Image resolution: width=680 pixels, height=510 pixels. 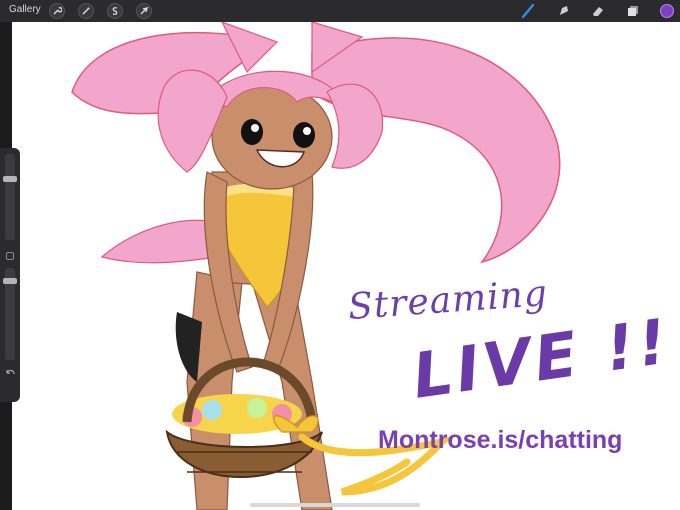 What do you see at coordinates (25, 9) in the screenshot?
I see `gallery-button: Gallery` at bounding box center [25, 9].